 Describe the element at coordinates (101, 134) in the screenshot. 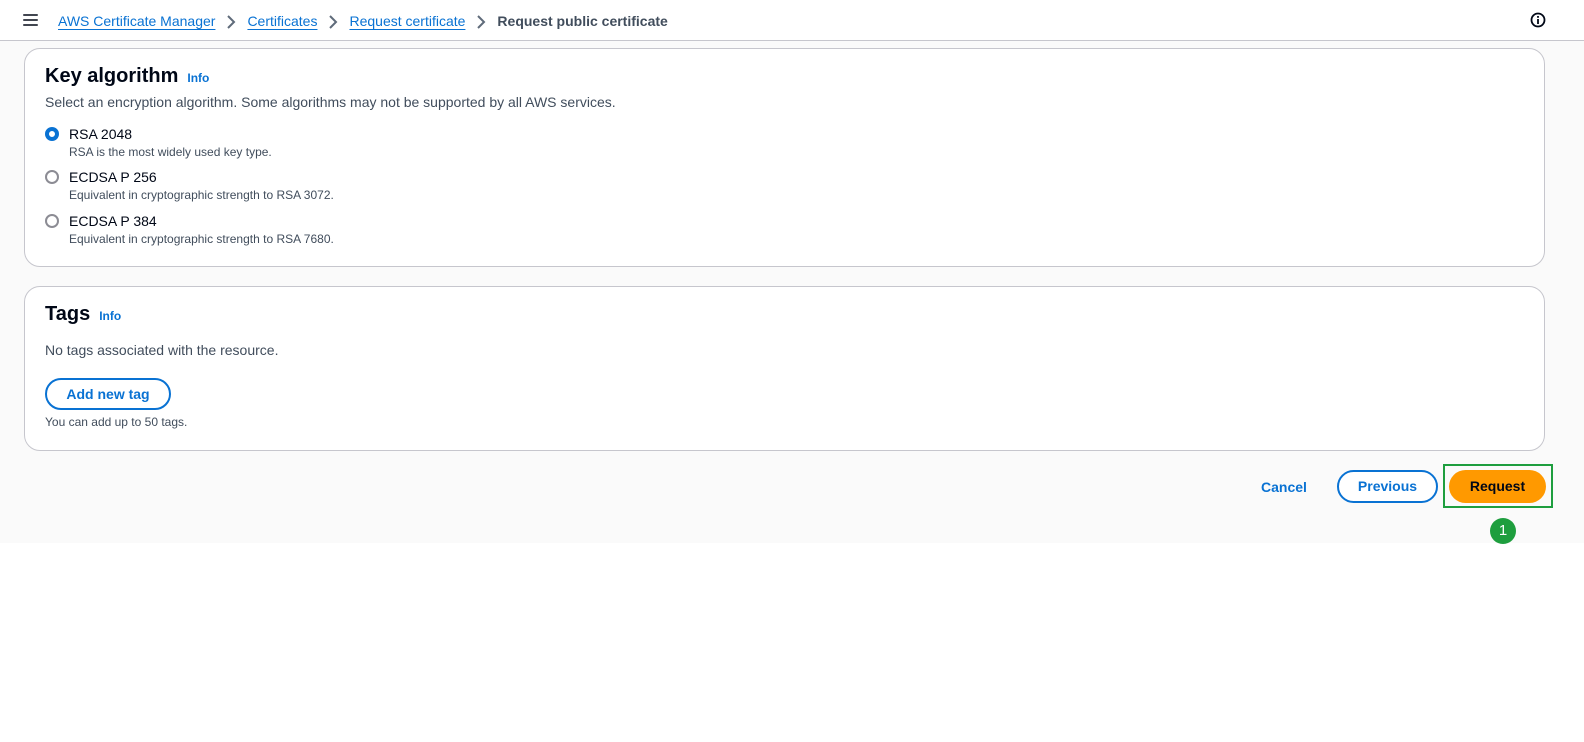

I see `radio-label: RSA 2048` at that location.